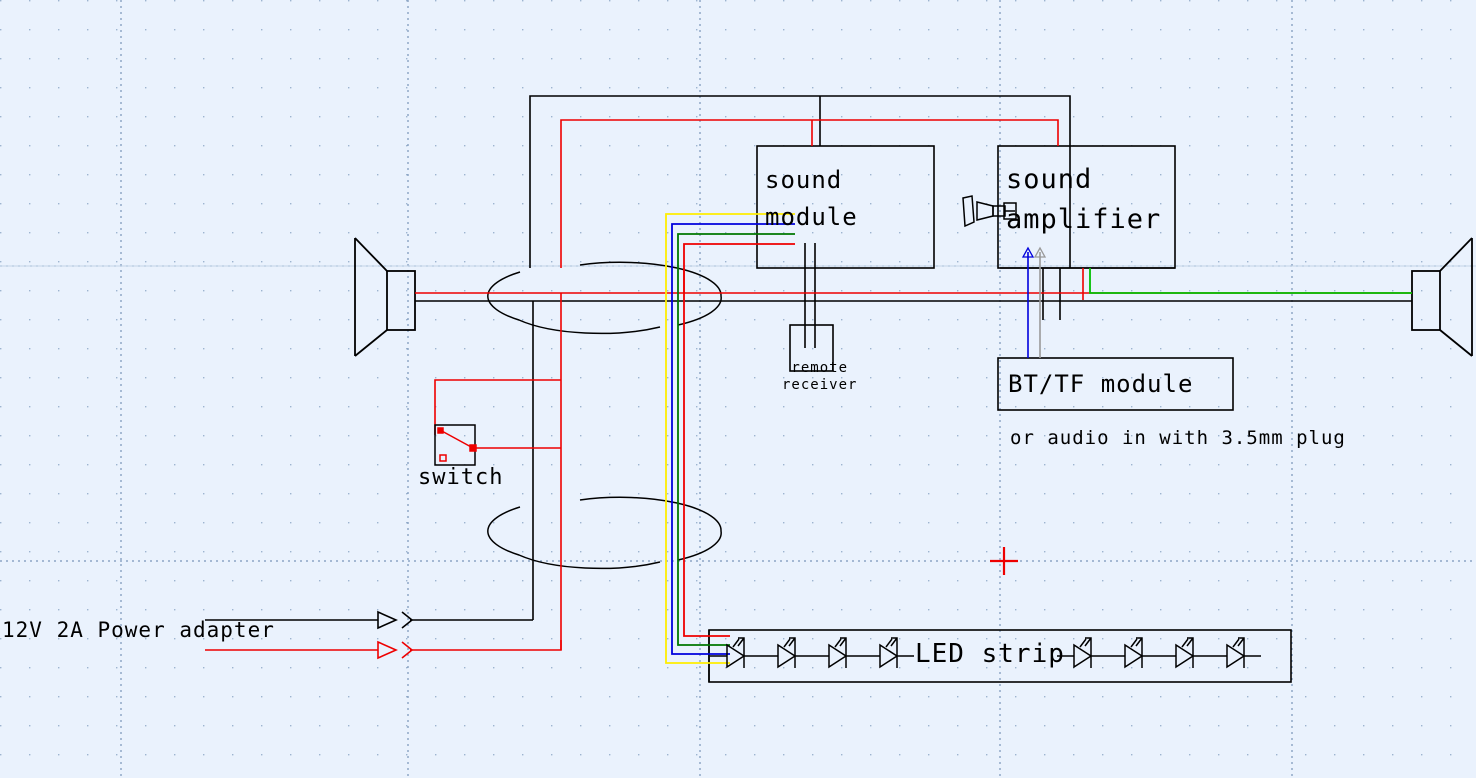  I want to click on power-adapter-label: 12V 2A Power adapter, so click(138, 630).